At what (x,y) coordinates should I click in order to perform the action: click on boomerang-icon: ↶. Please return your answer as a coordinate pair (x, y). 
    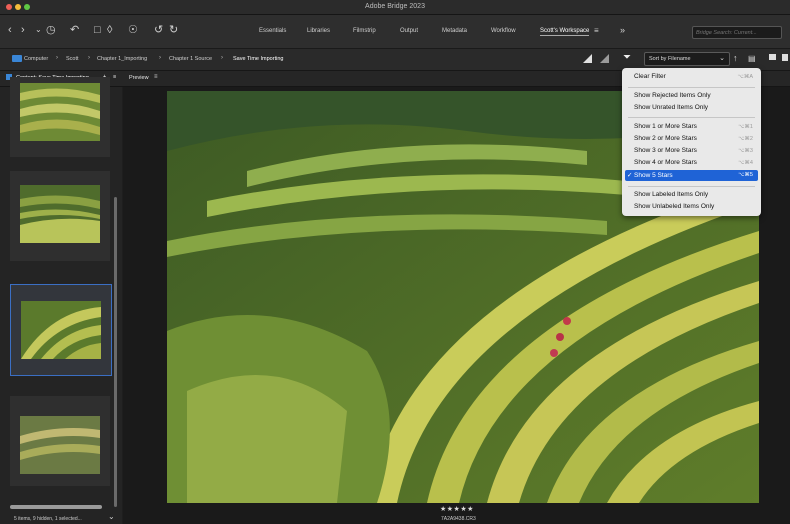
    Looking at the image, I should click on (74, 30).